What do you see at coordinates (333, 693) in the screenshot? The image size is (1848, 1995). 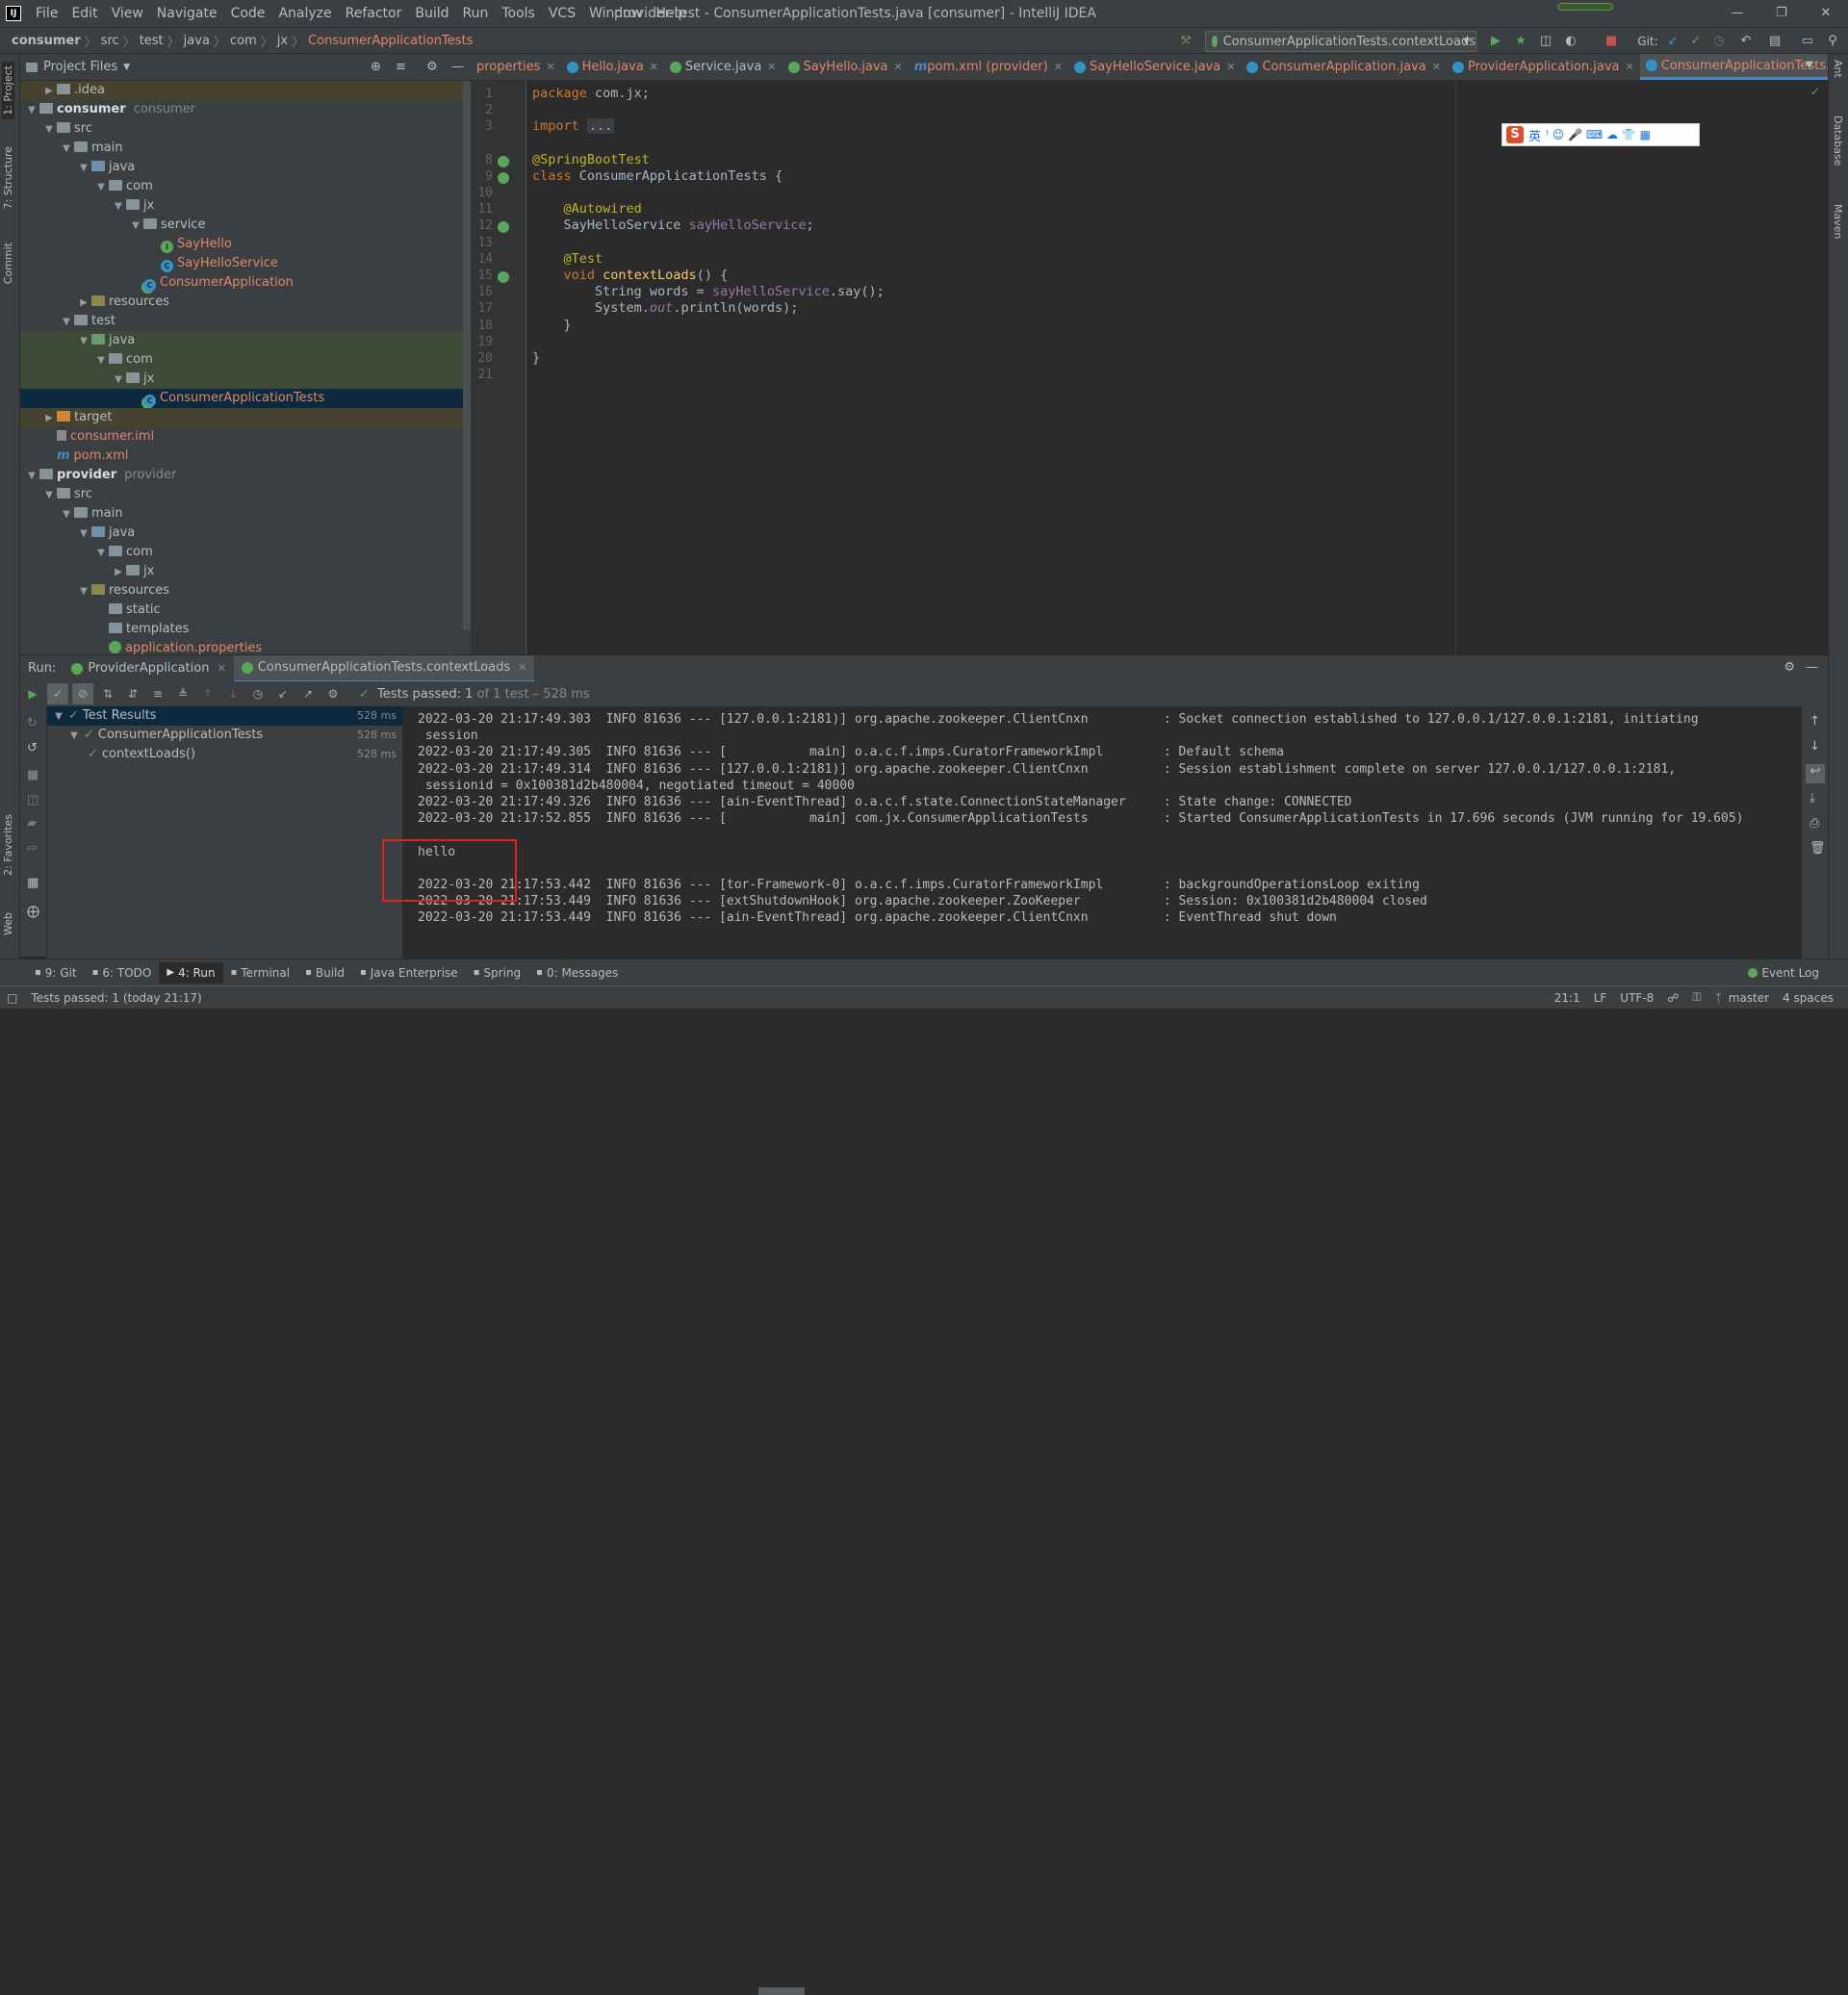 I see `settings-icon: ⚙` at bounding box center [333, 693].